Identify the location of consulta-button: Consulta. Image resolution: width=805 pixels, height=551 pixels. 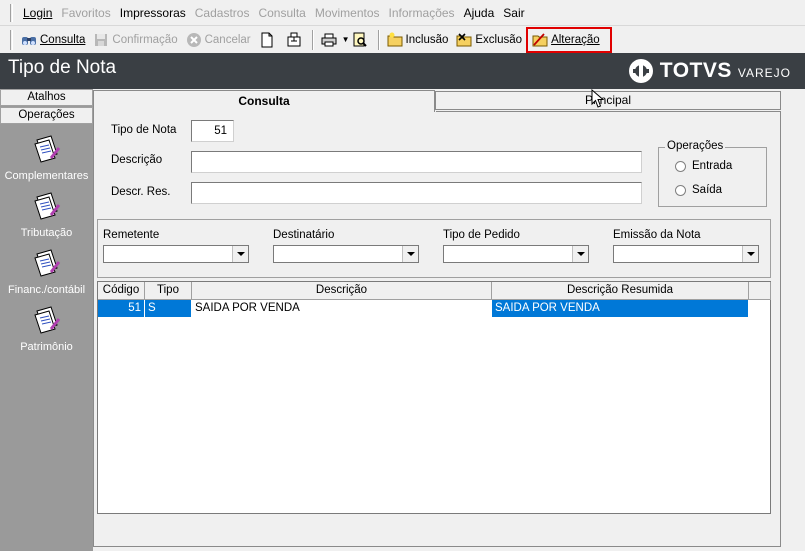
(53, 40).